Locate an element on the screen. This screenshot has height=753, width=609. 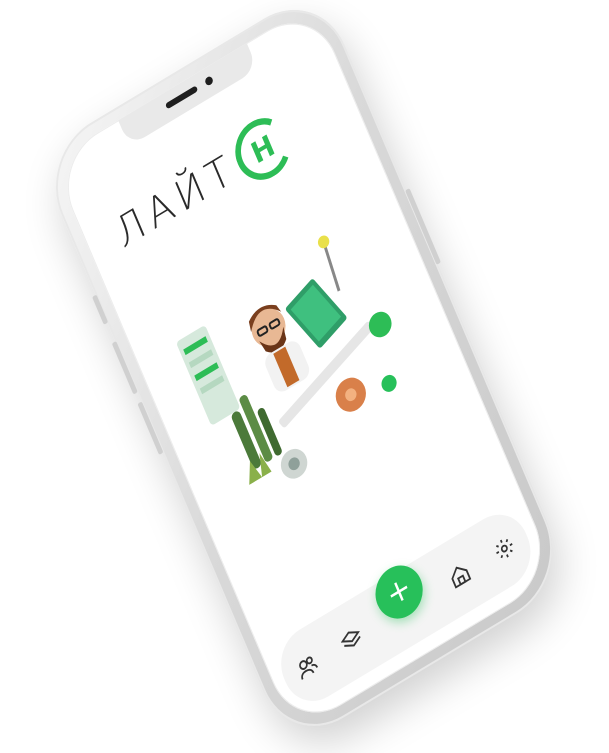
logo-text: ЛАЙТ is located at coordinates (176, 201).